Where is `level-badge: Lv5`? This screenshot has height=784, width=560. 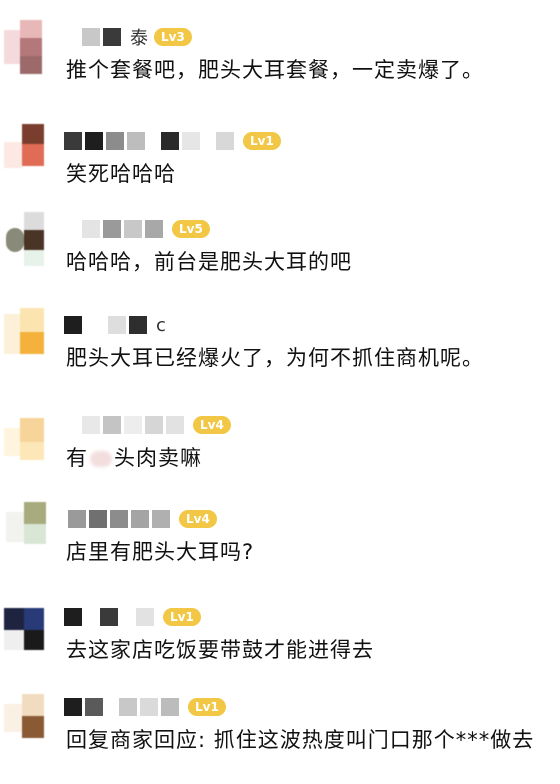
level-badge: Lv5 is located at coordinates (191, 229).